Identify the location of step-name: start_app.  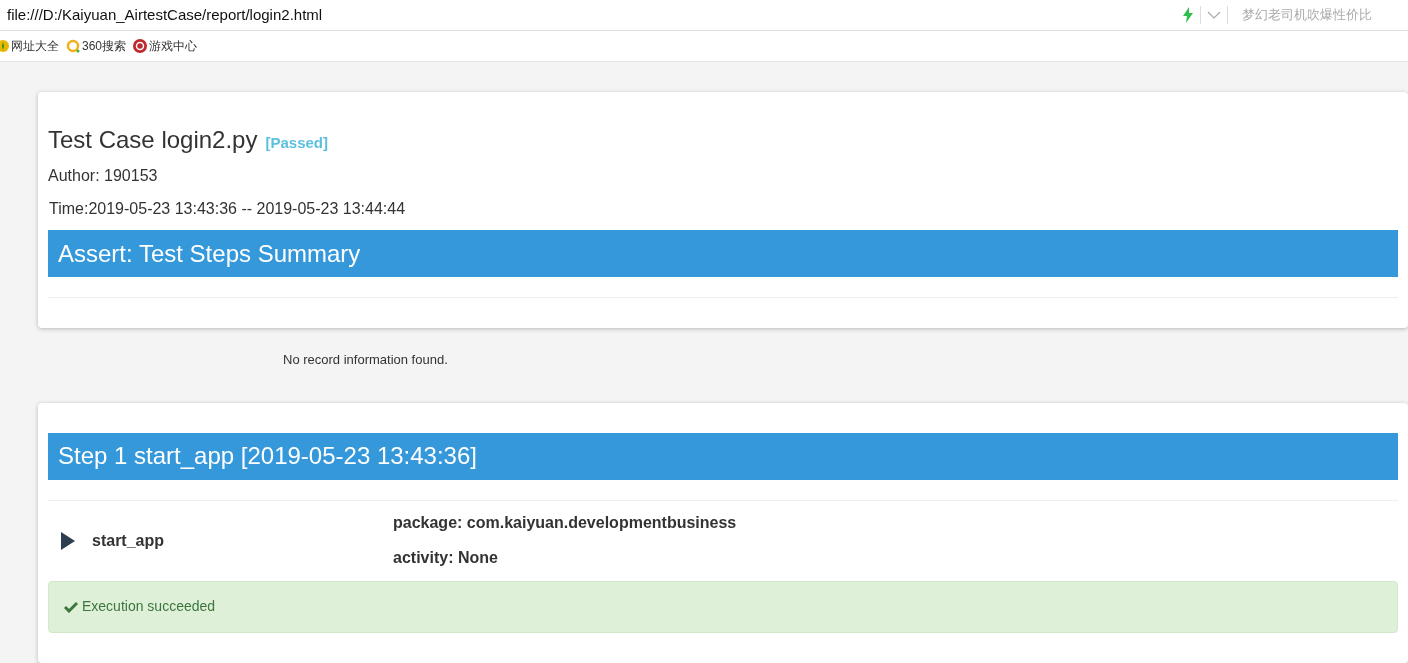
(128, 540).